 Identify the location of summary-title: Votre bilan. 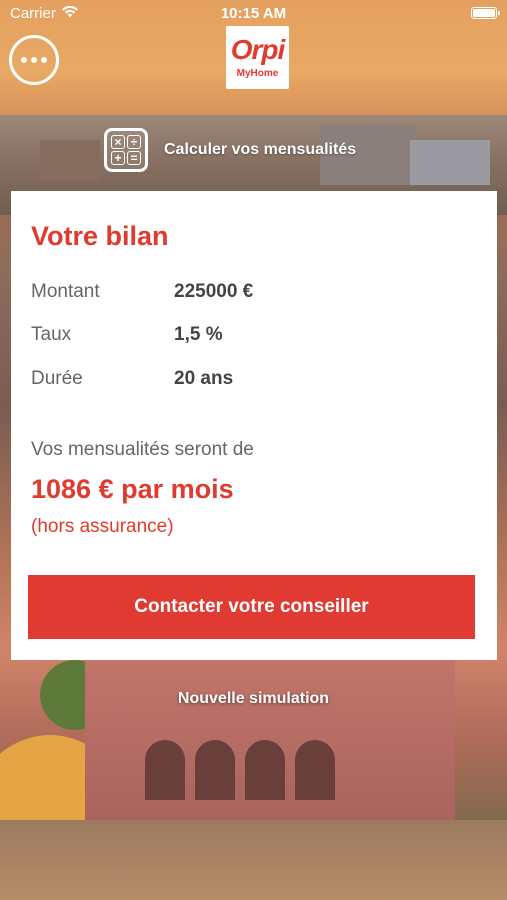
(100, 236).